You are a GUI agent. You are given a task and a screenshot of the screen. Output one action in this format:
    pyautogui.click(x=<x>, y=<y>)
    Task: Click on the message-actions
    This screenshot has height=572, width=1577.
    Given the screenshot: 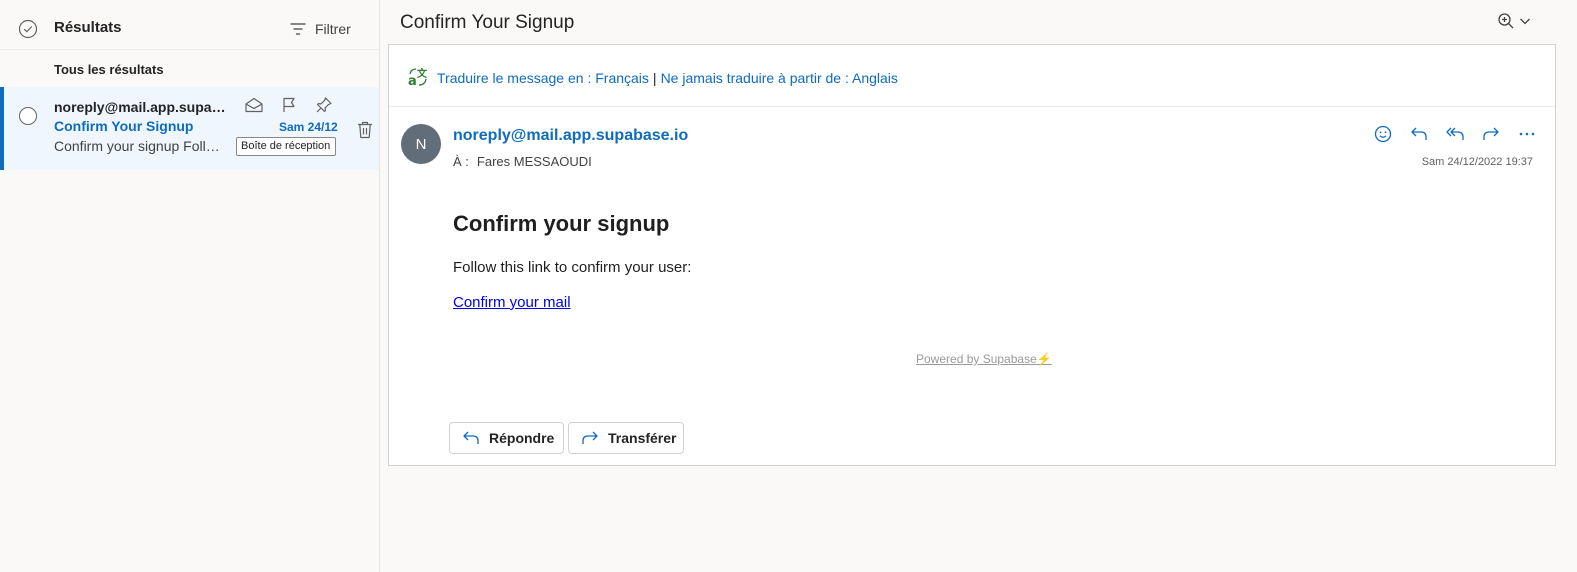 What is the action you would take?
    pyautogui.click(x=1455, y=134)
    